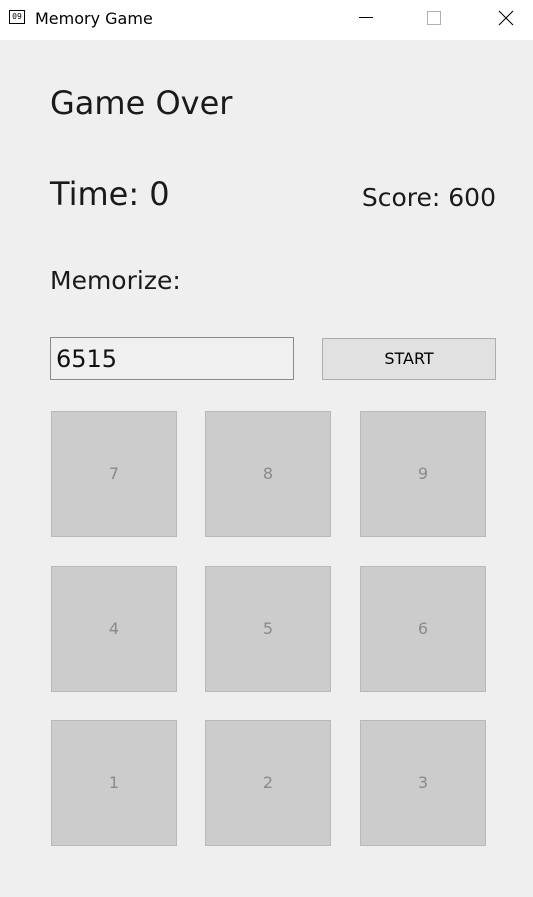 This screenshot has width=533, height=897. What do you see at coordinates (268, 474) in the screenshot?
I see `key-8-button: 8` at bounding box center [268, 474].